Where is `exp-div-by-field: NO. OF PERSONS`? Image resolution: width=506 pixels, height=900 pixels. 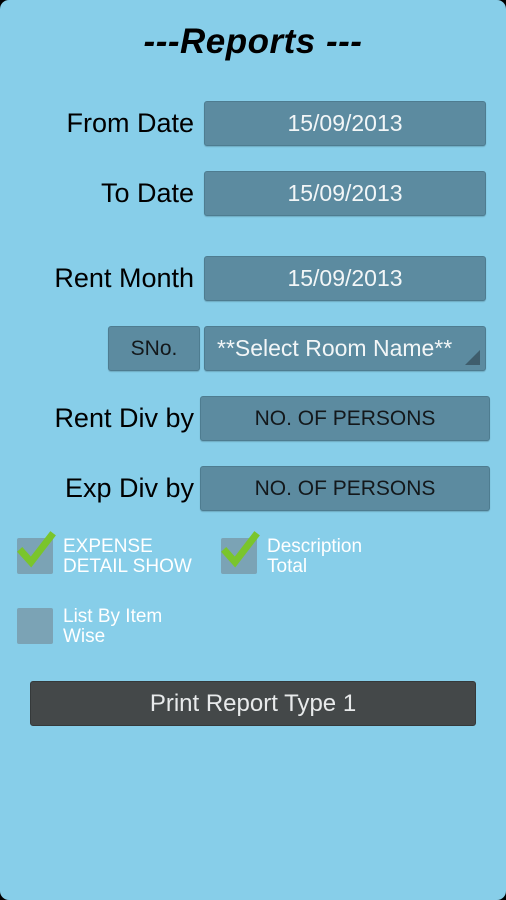
exp-div-by-field: NO. OF PERSONS is located at coordinates (345, 488).